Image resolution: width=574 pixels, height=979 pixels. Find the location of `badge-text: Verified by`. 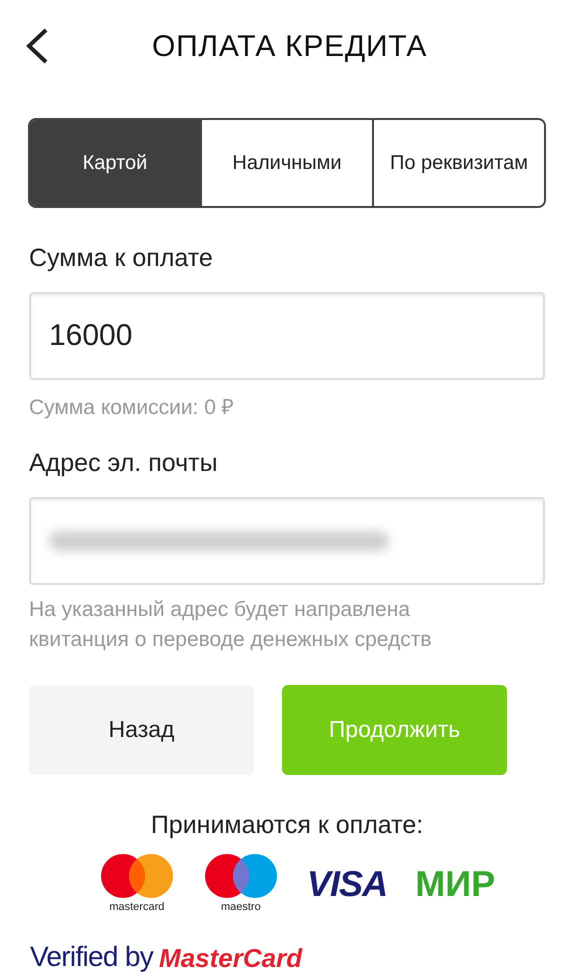

badge-text: Verified by is located at coordinates (92, 957).